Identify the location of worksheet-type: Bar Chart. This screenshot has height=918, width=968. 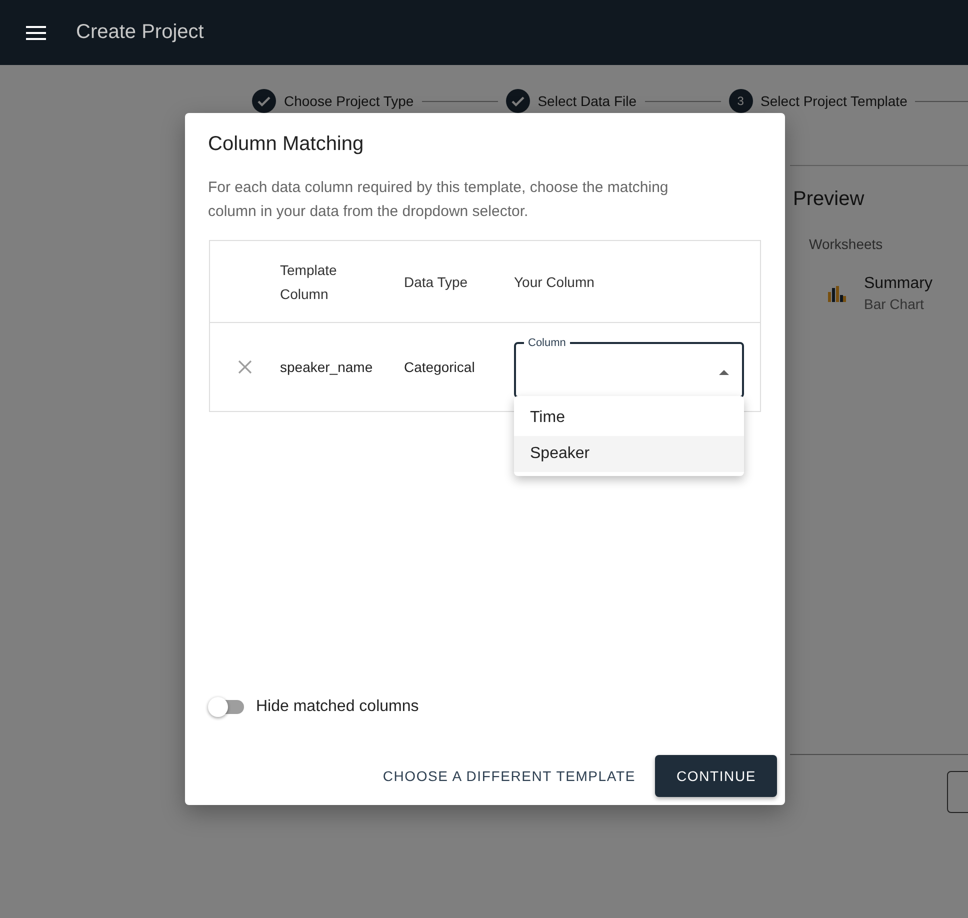
(894, 304).